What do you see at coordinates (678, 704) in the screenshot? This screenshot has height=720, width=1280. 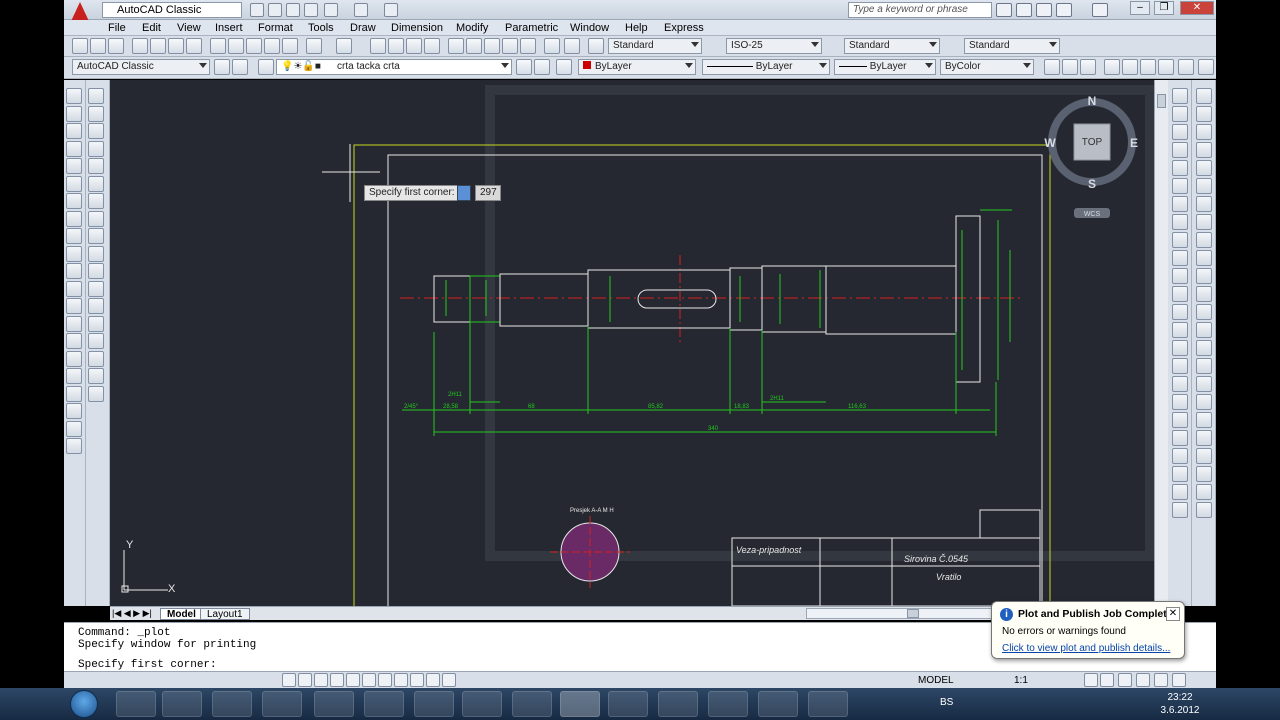 I see `taskbar-visual-studio-2-icon` at bounding box center [678, 704].